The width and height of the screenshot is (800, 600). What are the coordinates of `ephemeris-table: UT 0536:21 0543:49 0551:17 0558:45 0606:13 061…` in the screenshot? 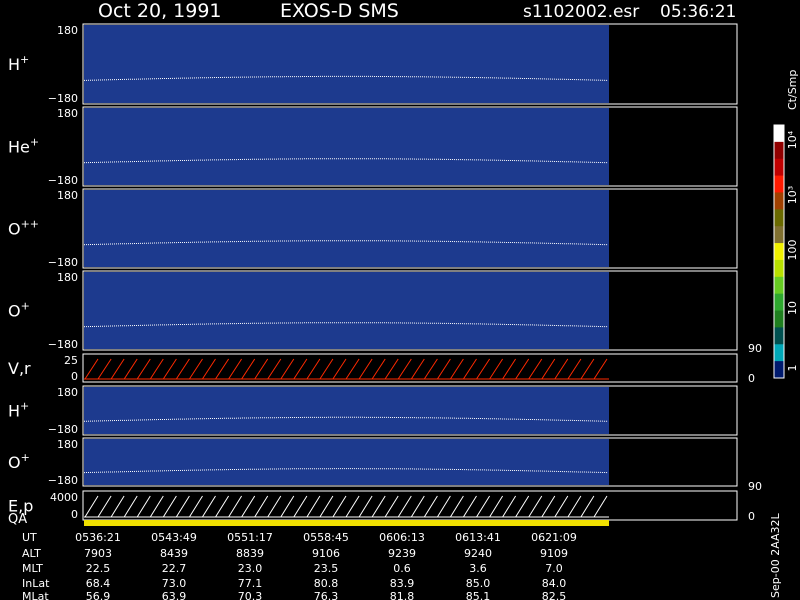 It's located at (299, 565).